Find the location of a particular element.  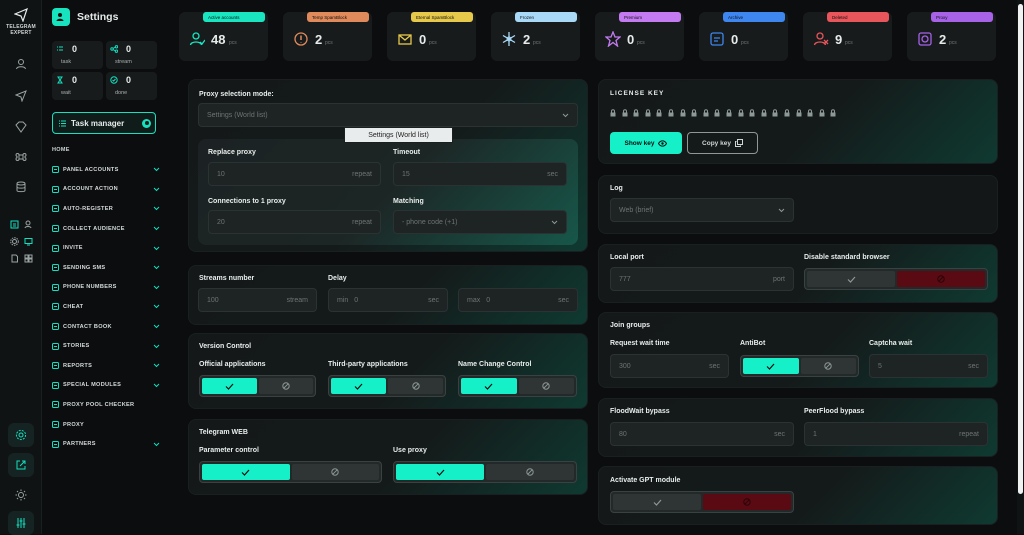

scrollbar-thumb is located at coordinates (1020, 249).